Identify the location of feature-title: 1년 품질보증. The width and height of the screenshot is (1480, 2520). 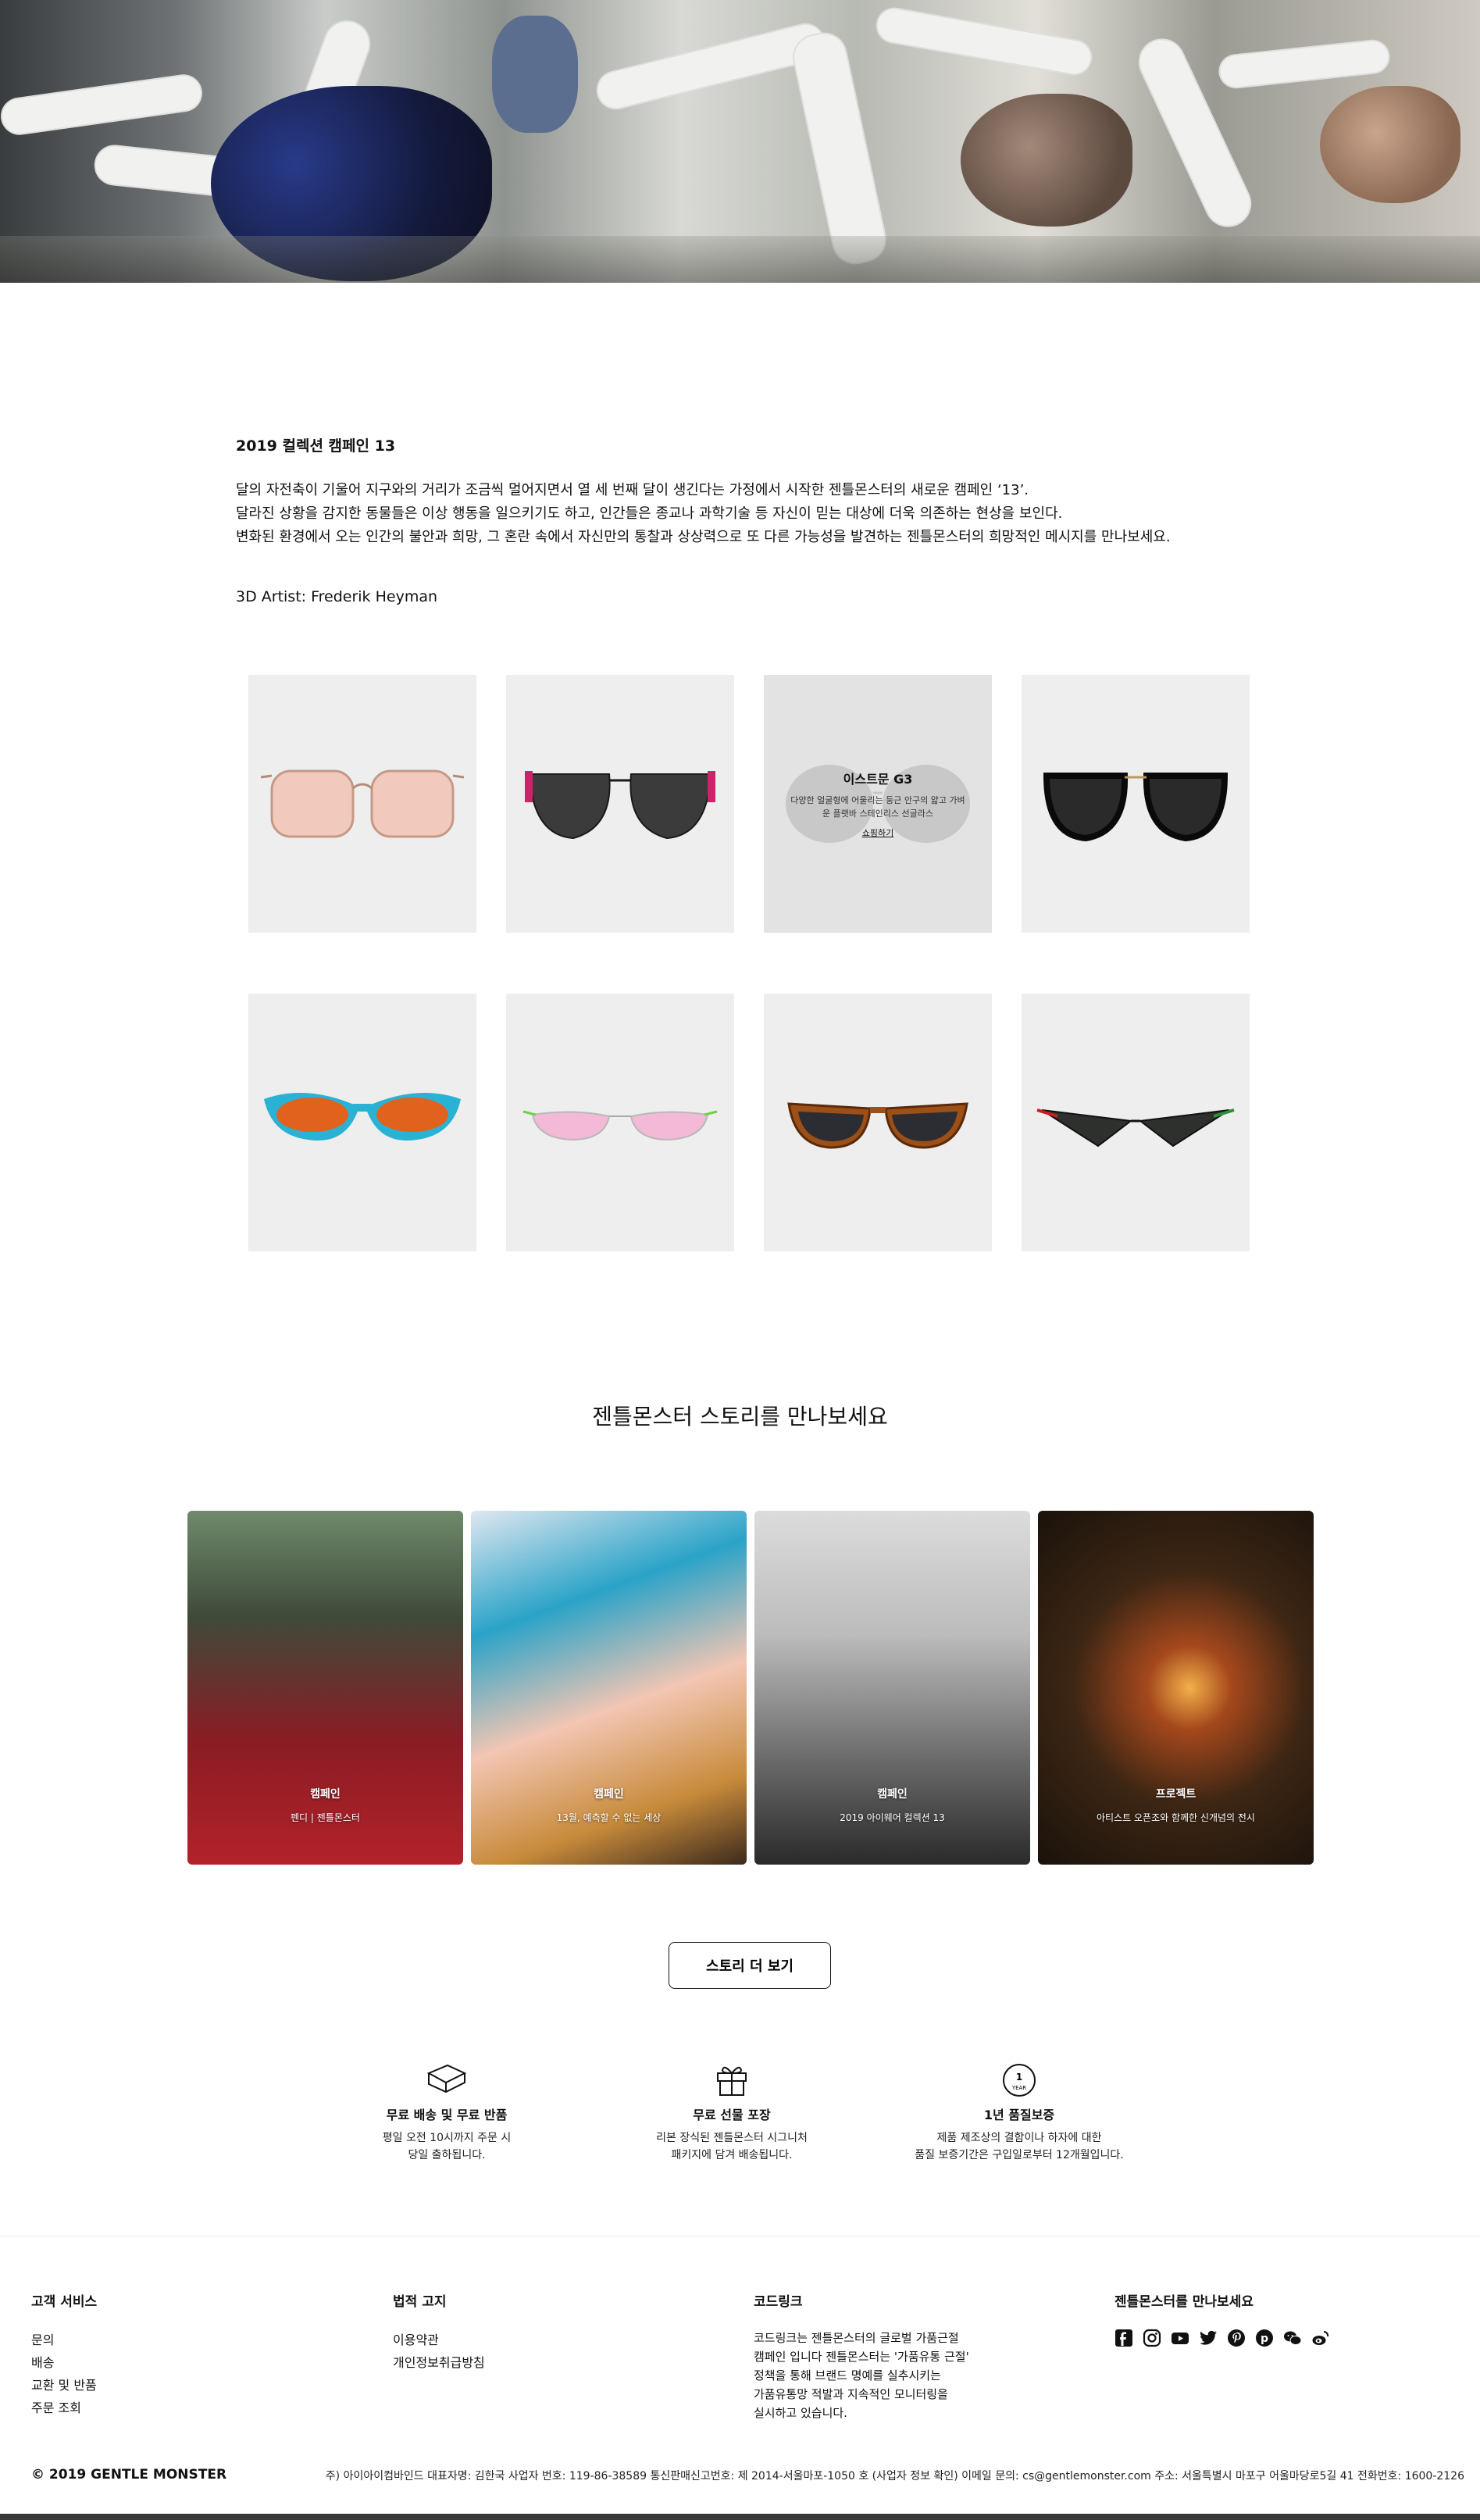
(1019, 2115).